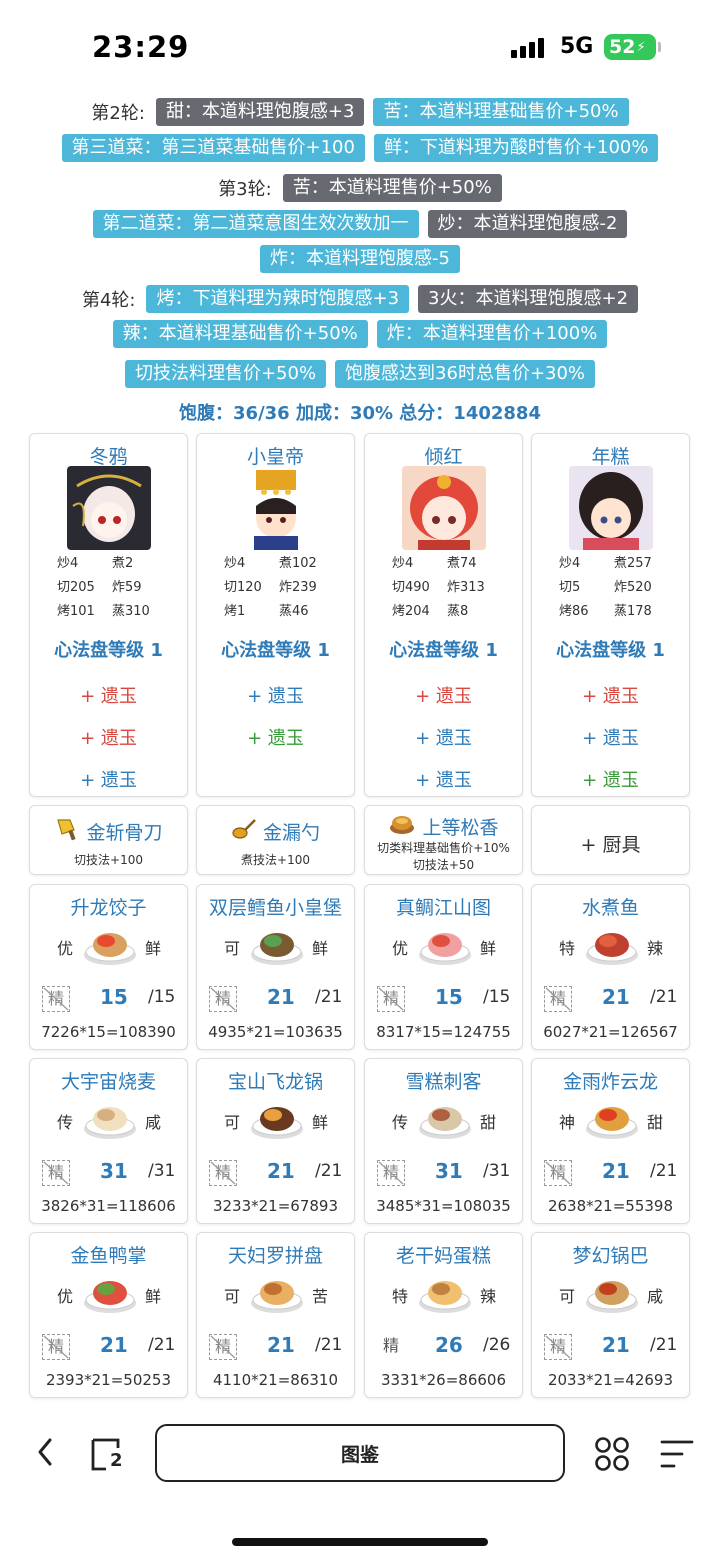 This screenshot has height=1561, width=720. What do you see at coordinates (108, 840) in the screenshot?
I see `equipment-card-1: 金斩骨刀 切技法+100` at bounding box center [108, 840].